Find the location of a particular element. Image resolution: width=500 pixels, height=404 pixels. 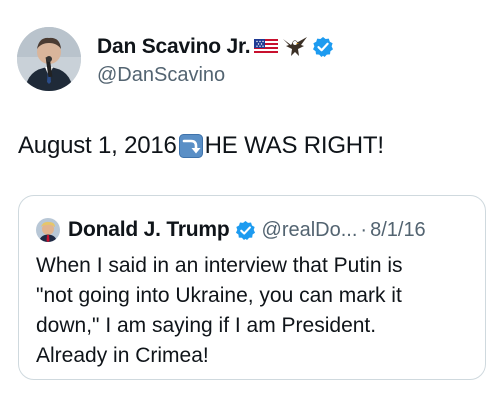

avatar-image is located at coordinates (49, 59).